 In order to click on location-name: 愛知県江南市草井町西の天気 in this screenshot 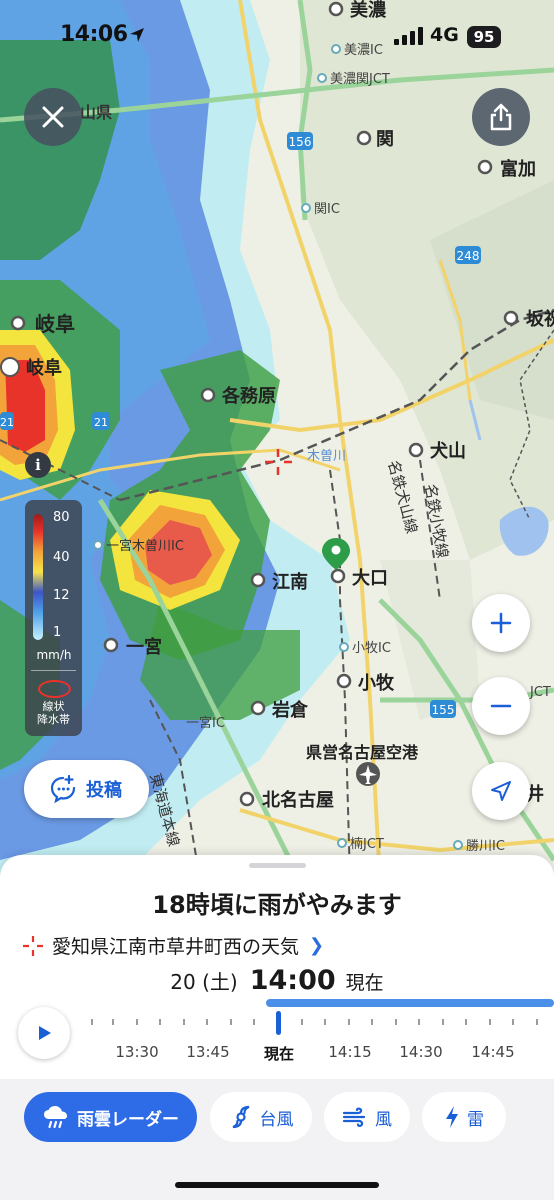, I will do `click(176, 947)`.